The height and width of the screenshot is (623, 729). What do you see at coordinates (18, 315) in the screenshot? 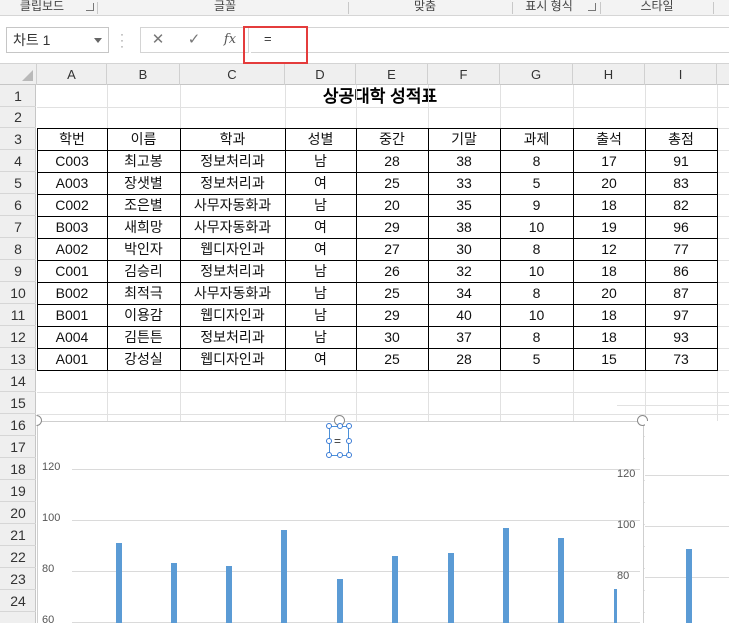
I see `row-header-11: 11` at bounding box center [18, 315].